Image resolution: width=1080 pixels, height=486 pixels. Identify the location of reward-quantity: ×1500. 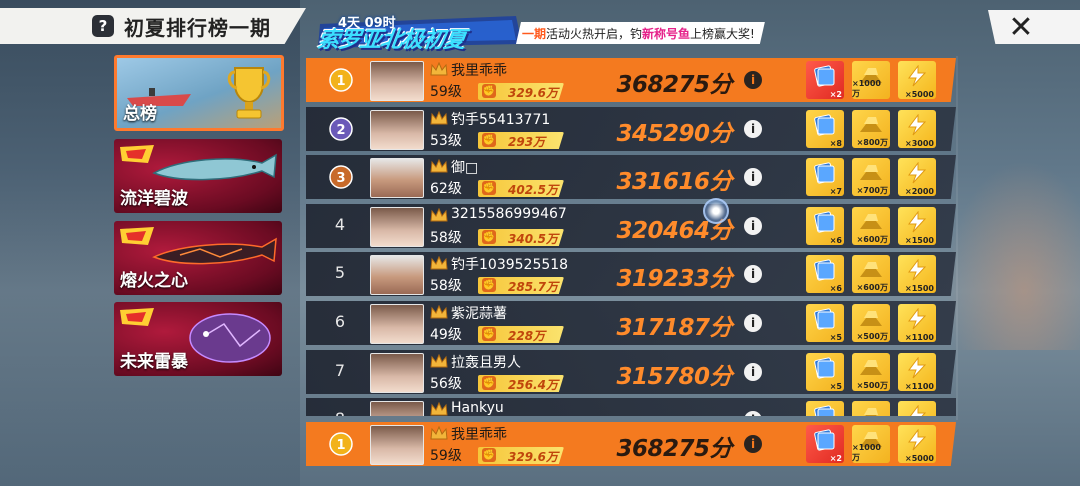
(919, 288).